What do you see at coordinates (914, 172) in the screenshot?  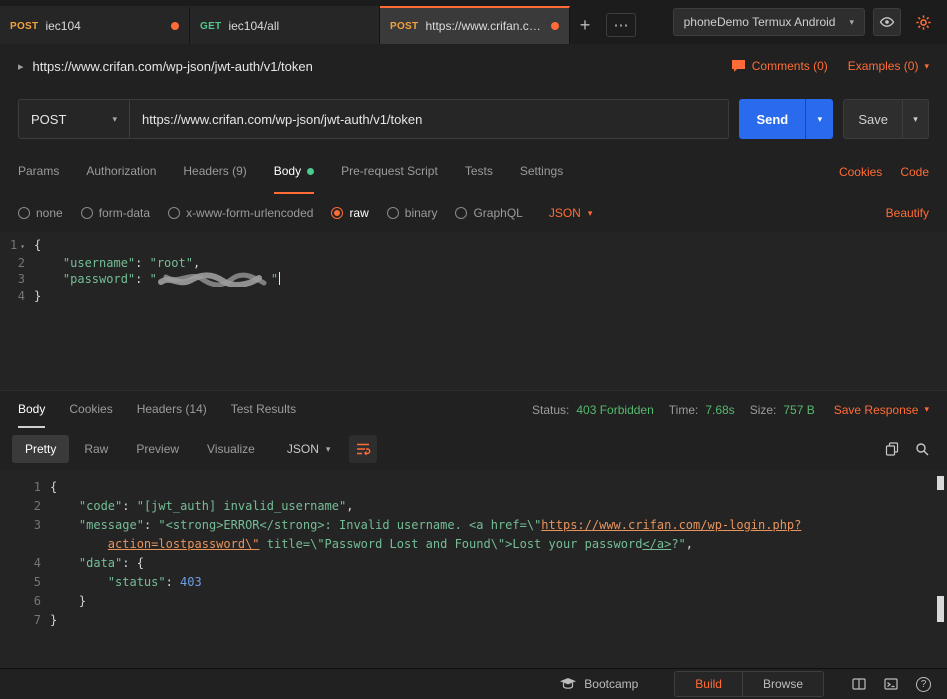 I see `code-link: Code` at bounding box center [914, 172].